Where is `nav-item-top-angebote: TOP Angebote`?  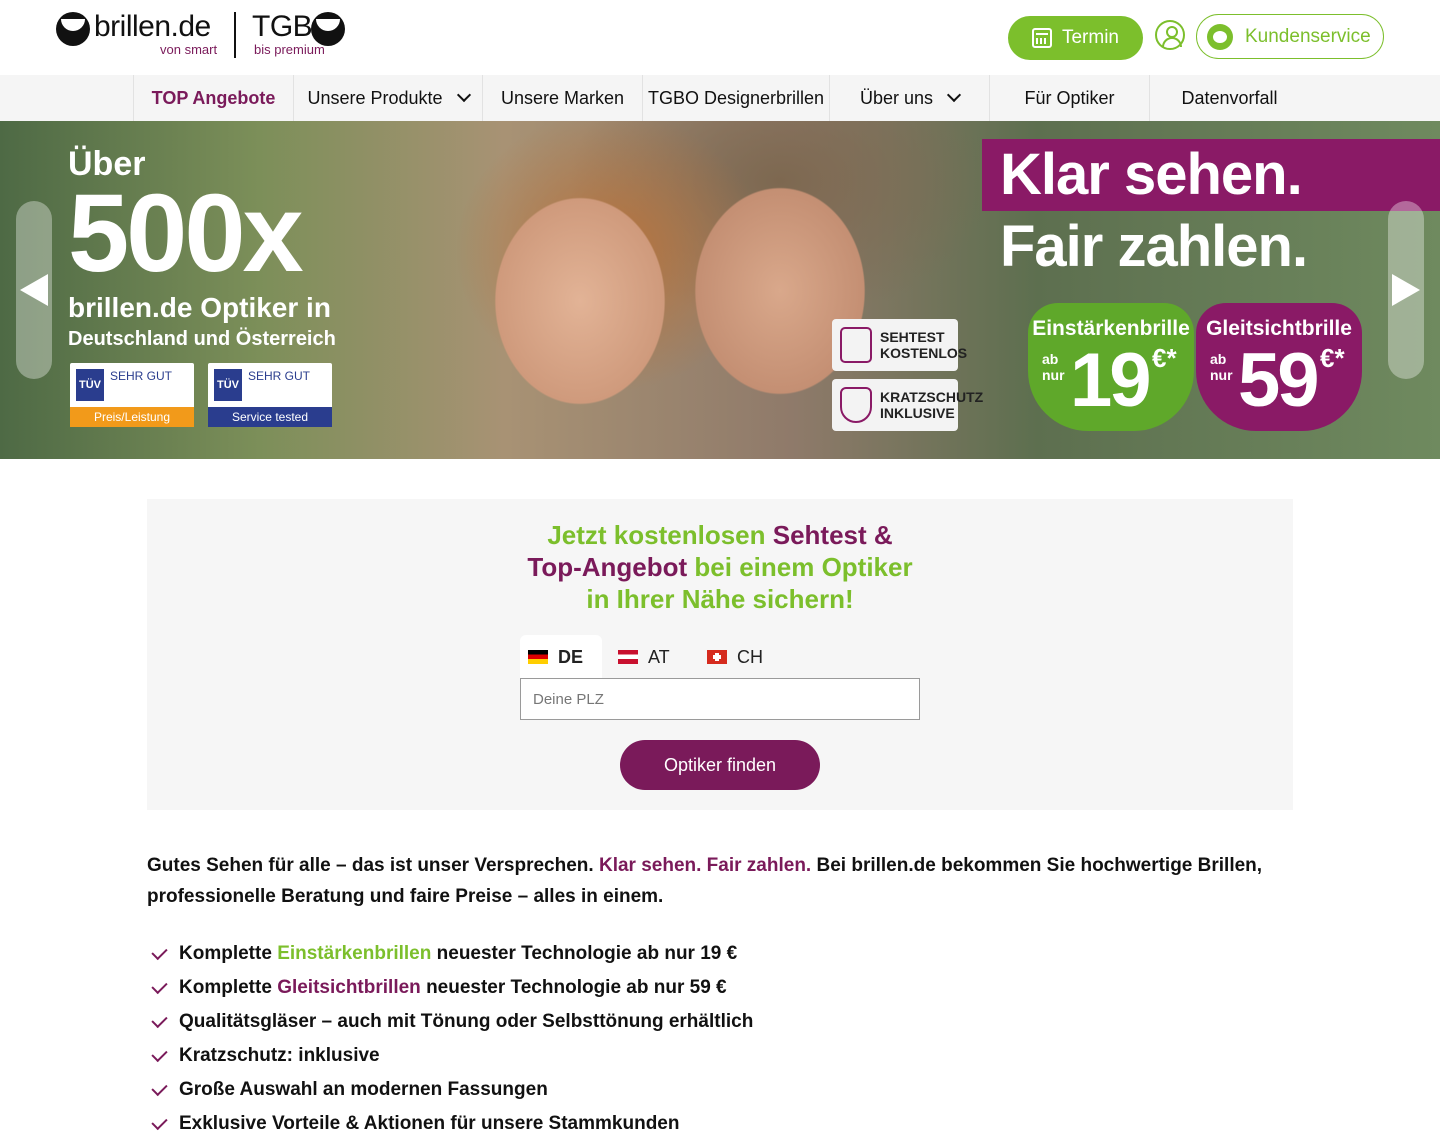 nav-item-top-angebote: TOP Angebote is located at coordinates (213, 98).